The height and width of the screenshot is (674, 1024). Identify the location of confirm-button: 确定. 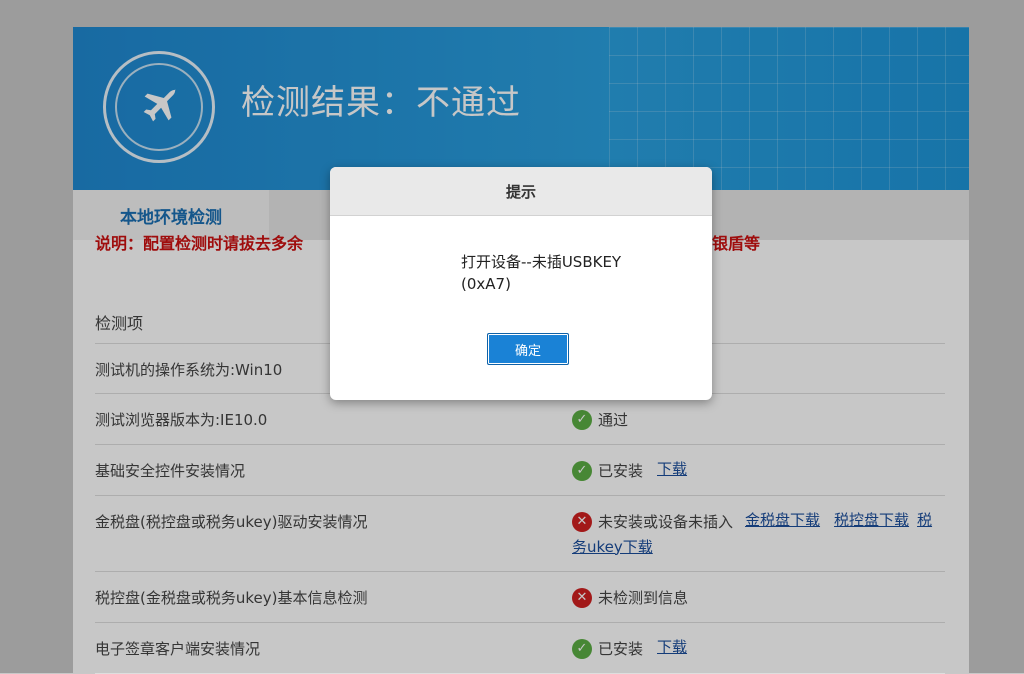
(528, 349).